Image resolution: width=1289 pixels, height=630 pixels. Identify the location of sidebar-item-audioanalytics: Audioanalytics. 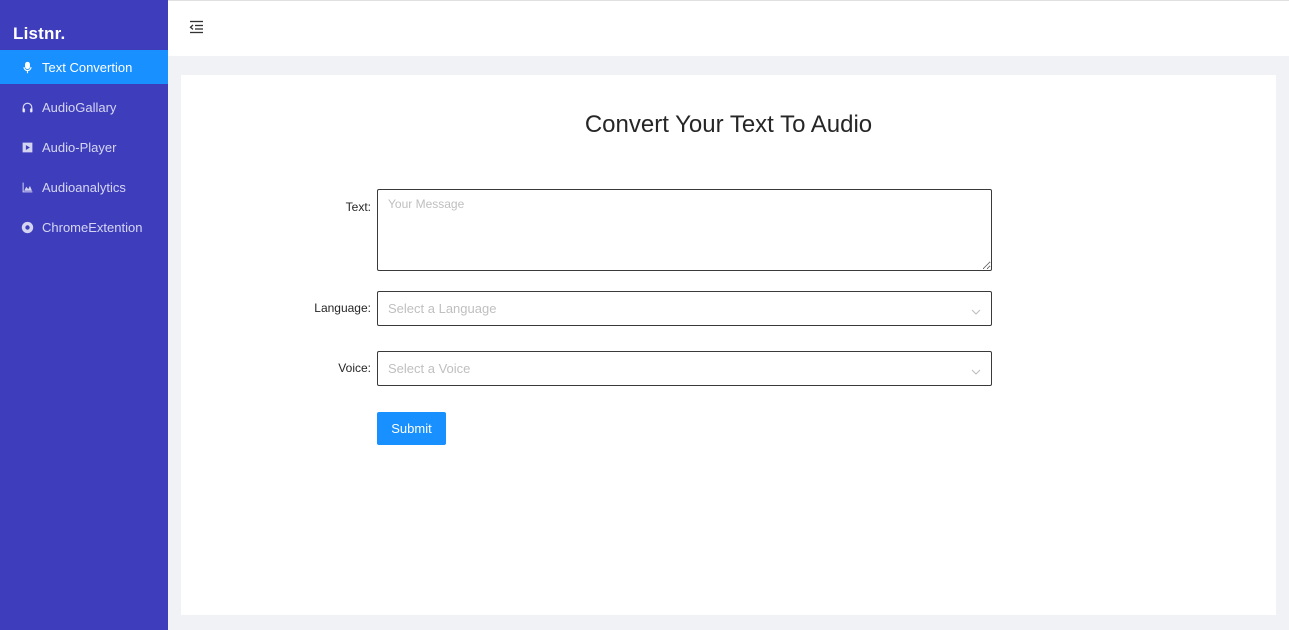
(84, 187).